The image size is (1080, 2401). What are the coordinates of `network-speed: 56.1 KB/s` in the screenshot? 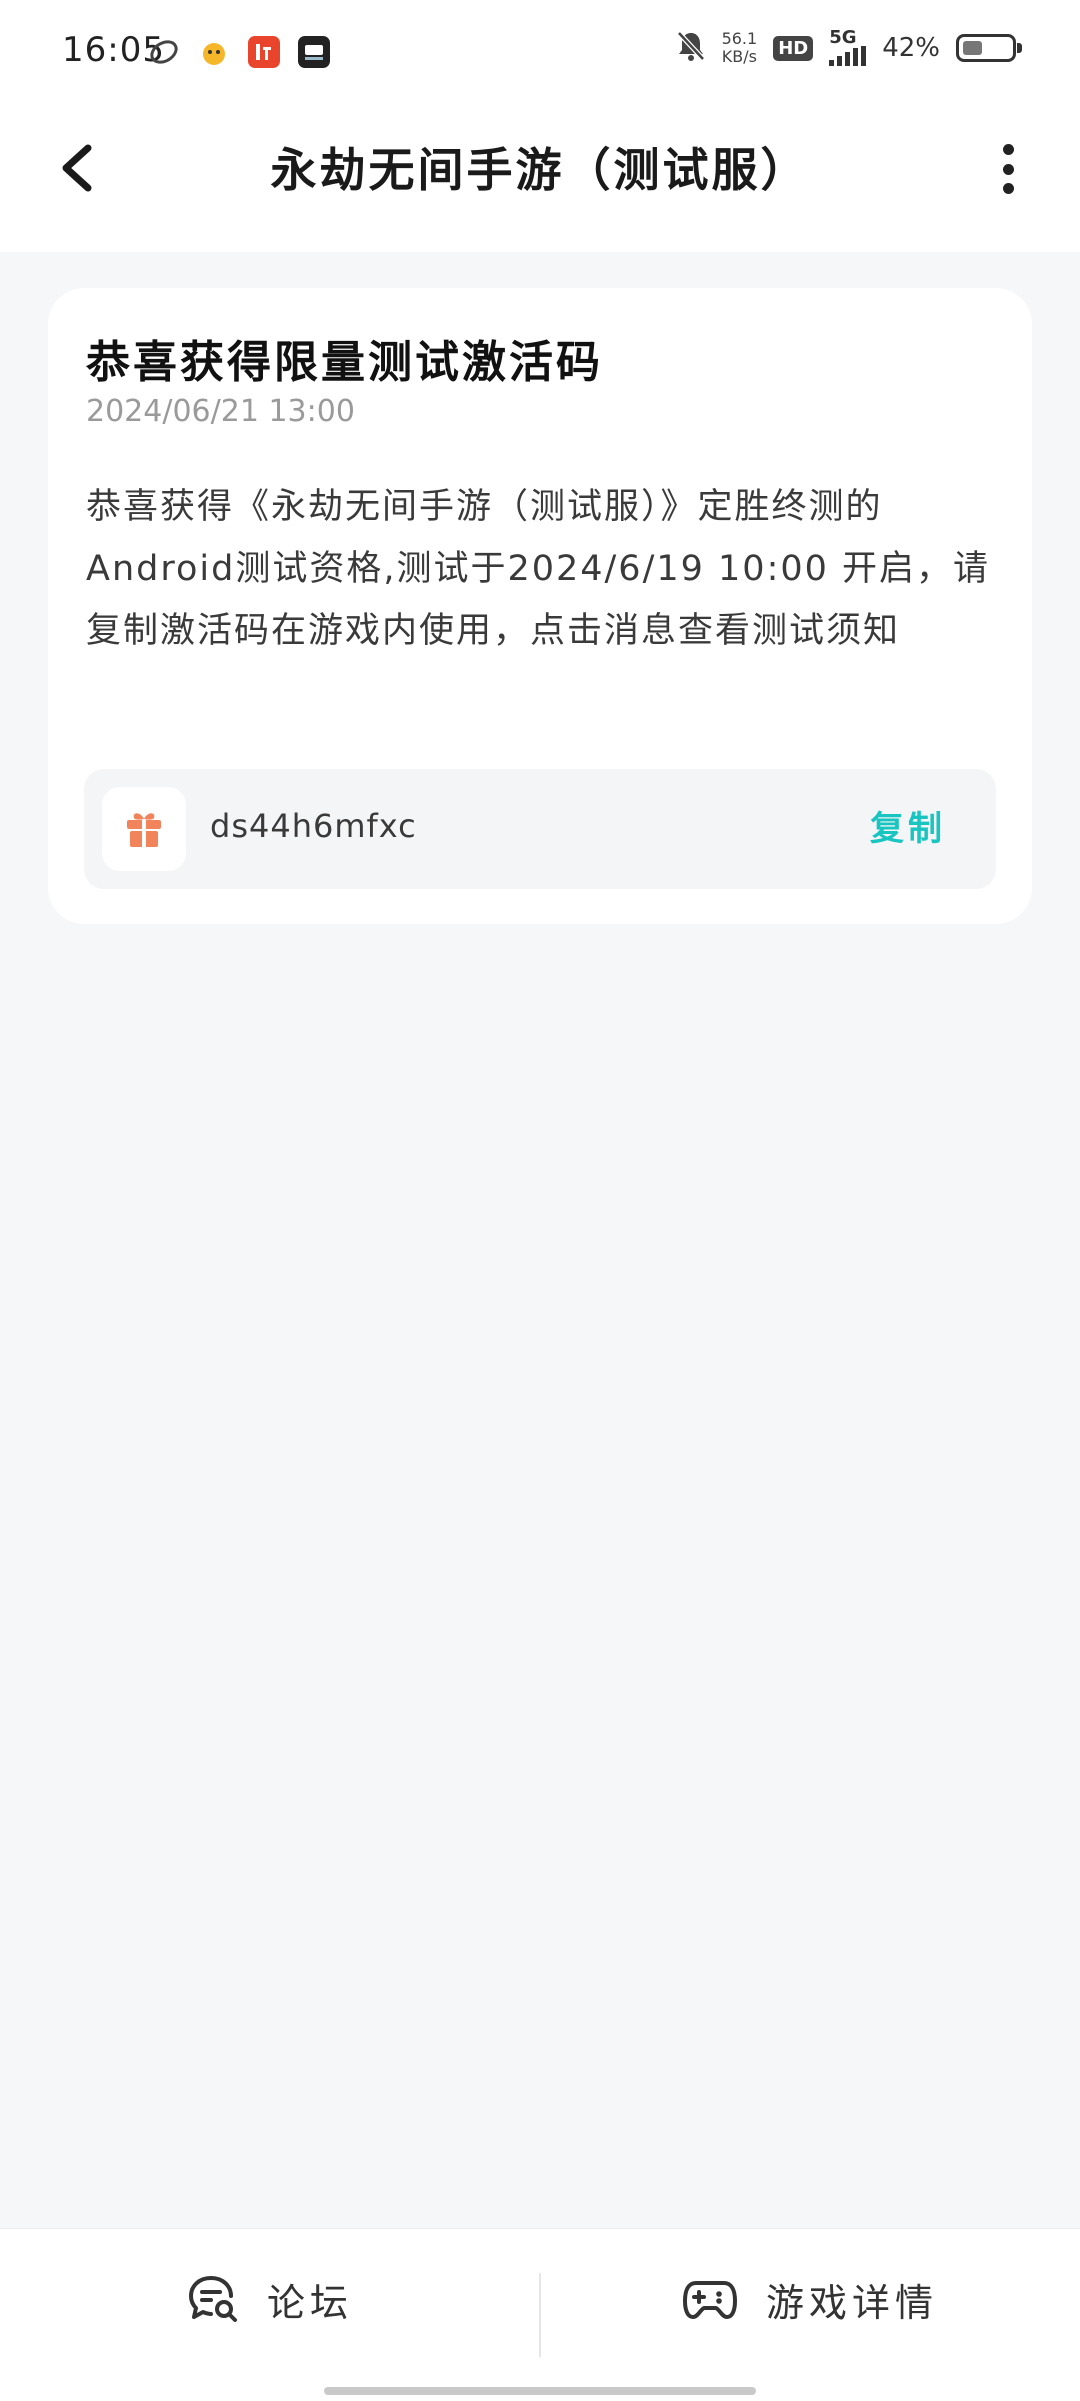 It's located at (739, 47).